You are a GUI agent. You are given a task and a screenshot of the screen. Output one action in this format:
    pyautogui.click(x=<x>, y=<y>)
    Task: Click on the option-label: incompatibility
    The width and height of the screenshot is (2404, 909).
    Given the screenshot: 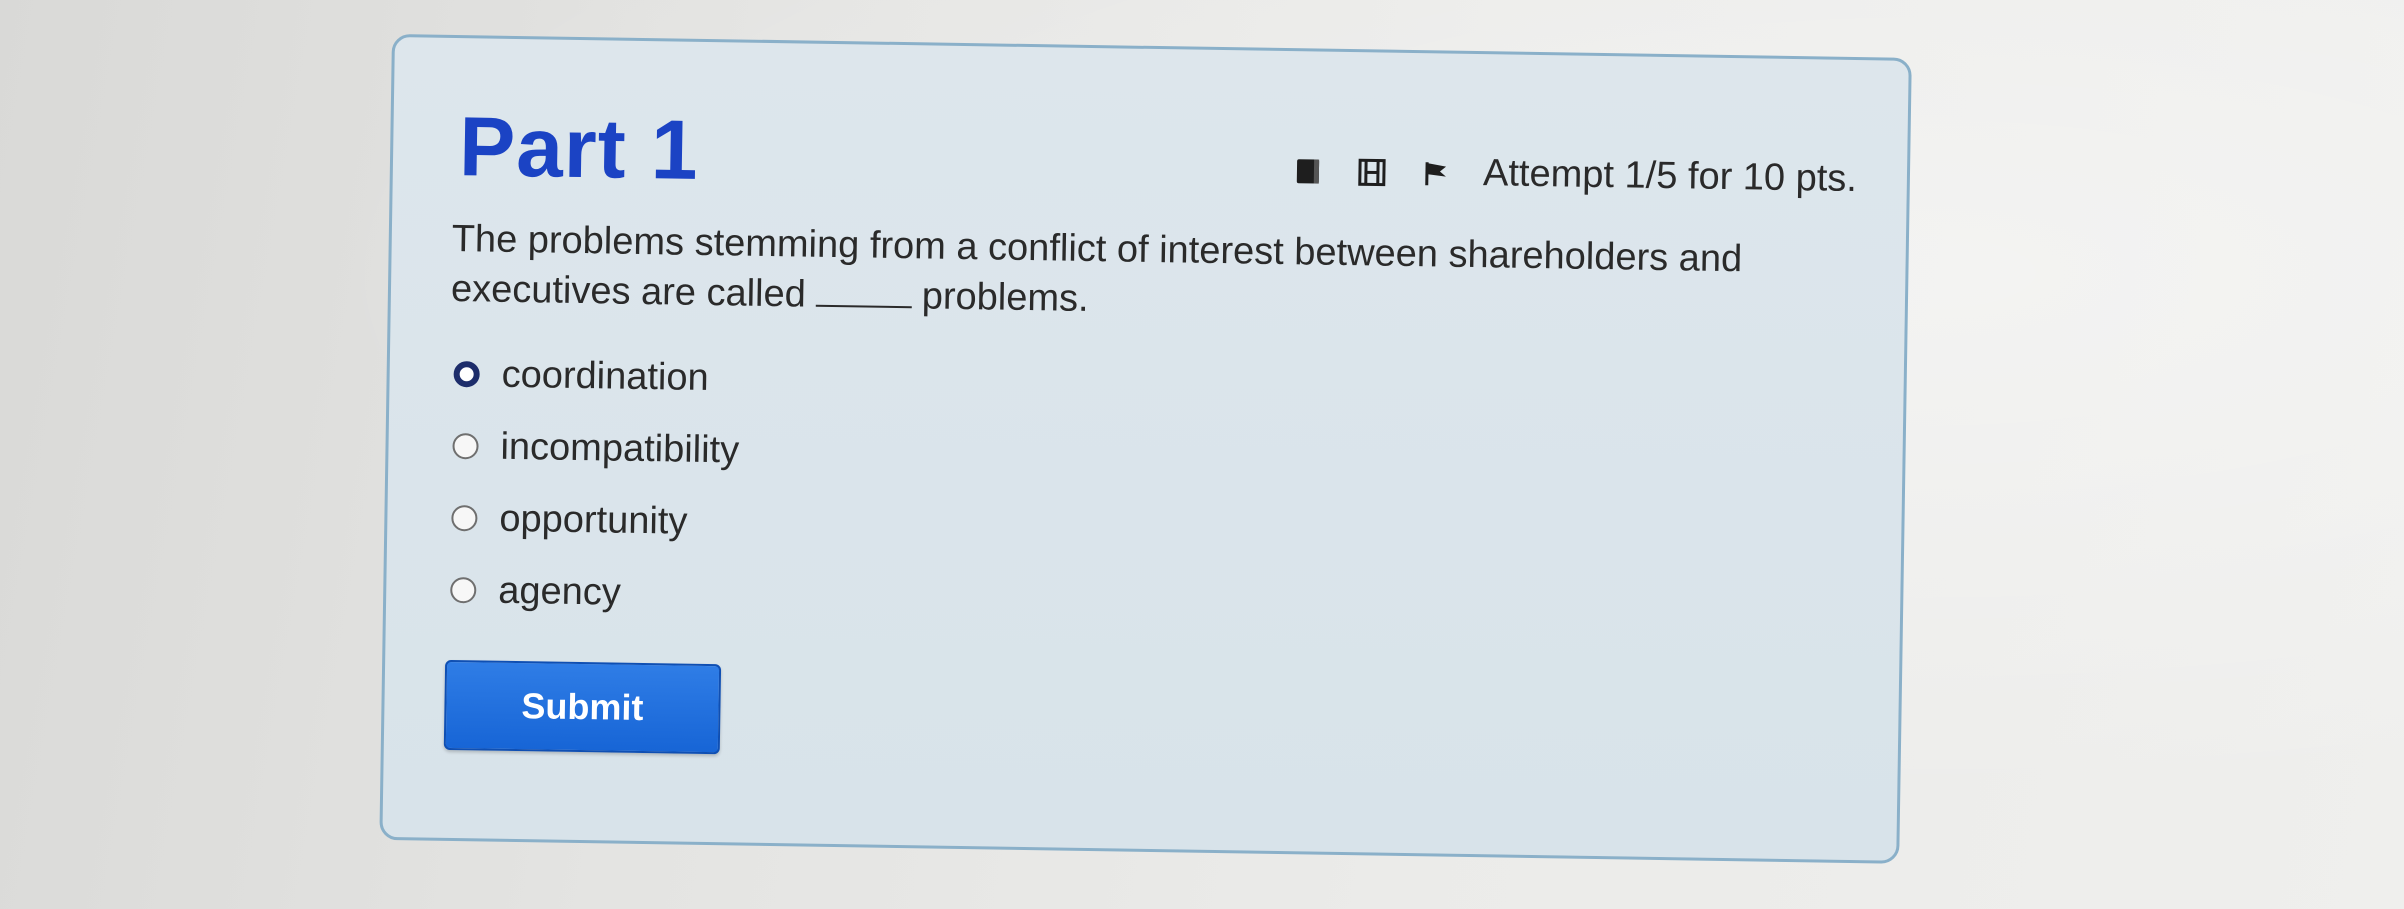 What is the action you would take?
    pyautogui.click(x=620, y=448)
    